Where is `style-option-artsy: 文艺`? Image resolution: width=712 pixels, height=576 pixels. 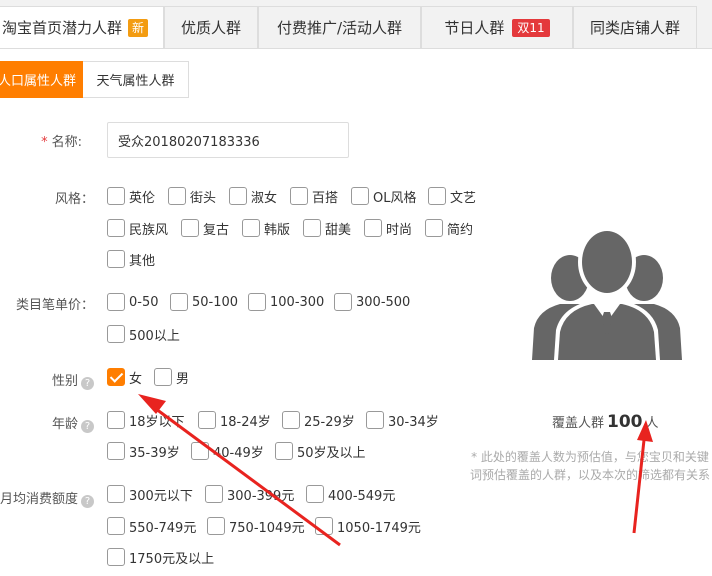 style-option-artsy: 文艺 is located at coordinates (452, 196).